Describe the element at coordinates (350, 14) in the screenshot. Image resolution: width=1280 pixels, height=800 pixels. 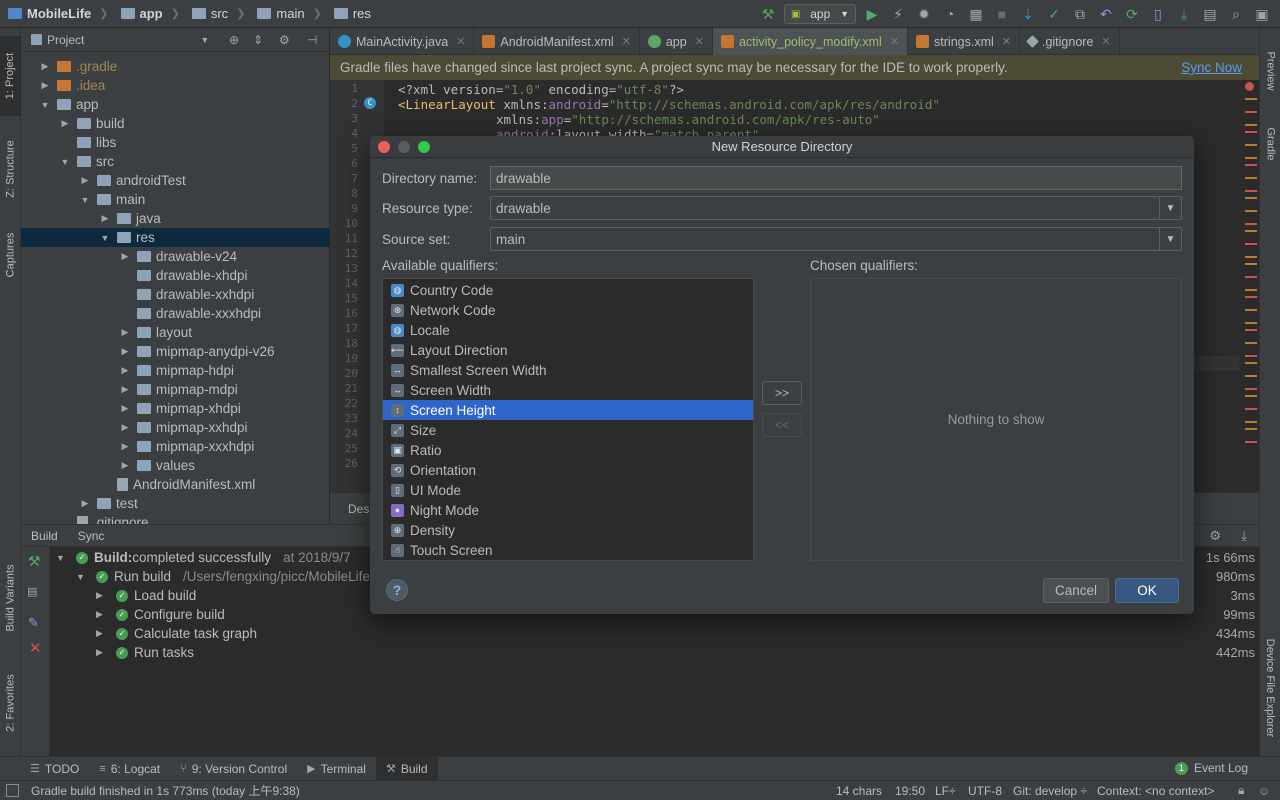
I see `breadcrumb-res: res` at that location.